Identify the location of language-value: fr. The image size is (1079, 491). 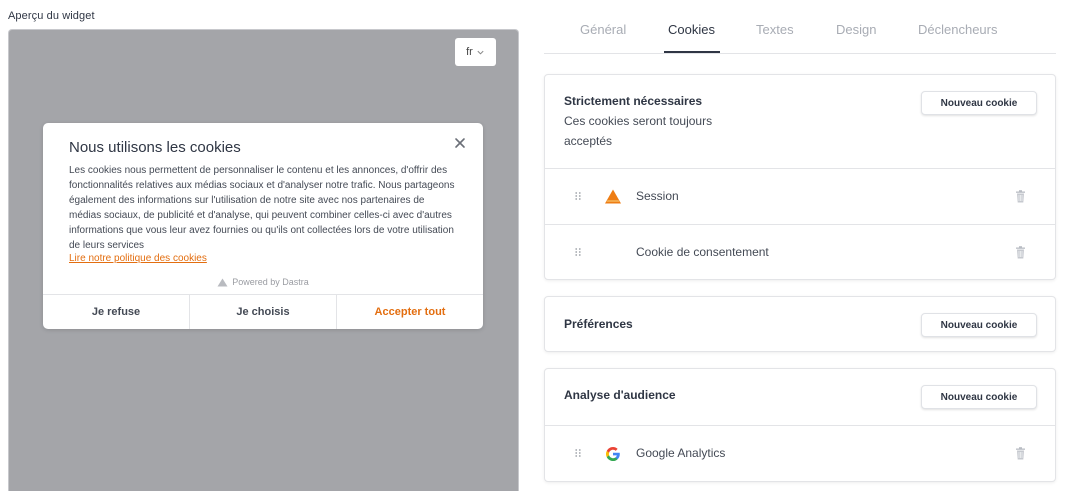
(469, 52).